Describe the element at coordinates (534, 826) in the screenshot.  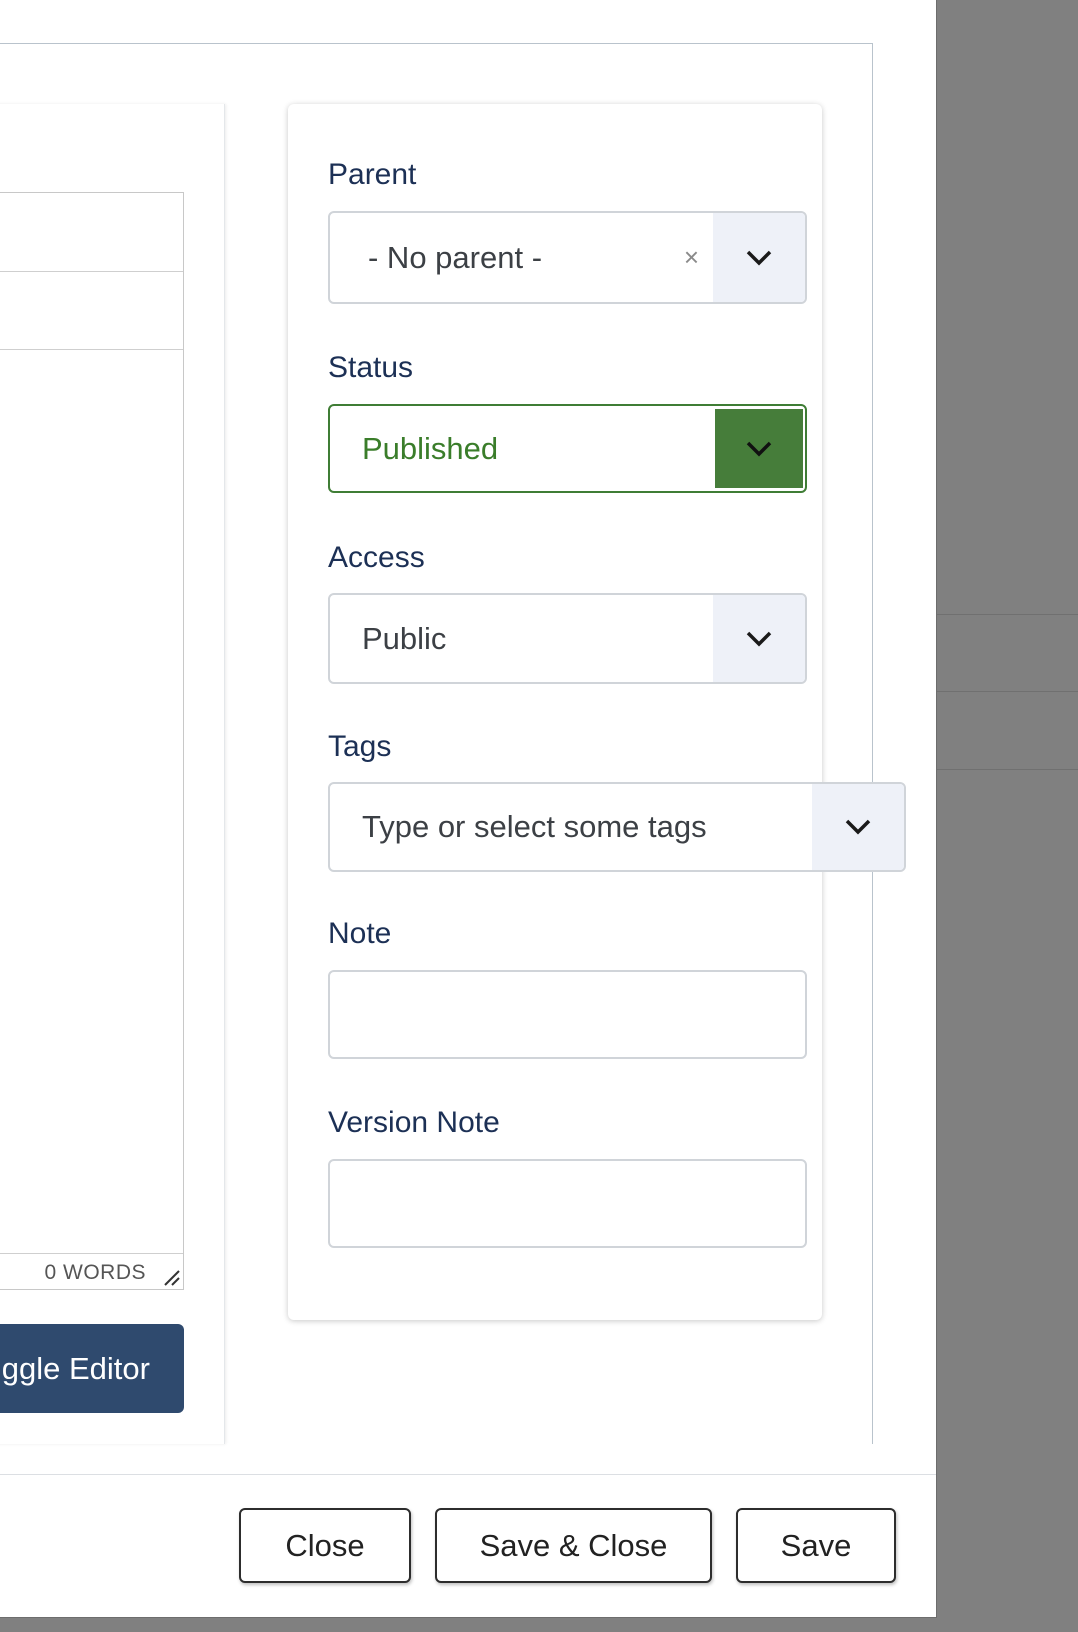
I see `tags-placeholder: Type or select some tags` at that location.